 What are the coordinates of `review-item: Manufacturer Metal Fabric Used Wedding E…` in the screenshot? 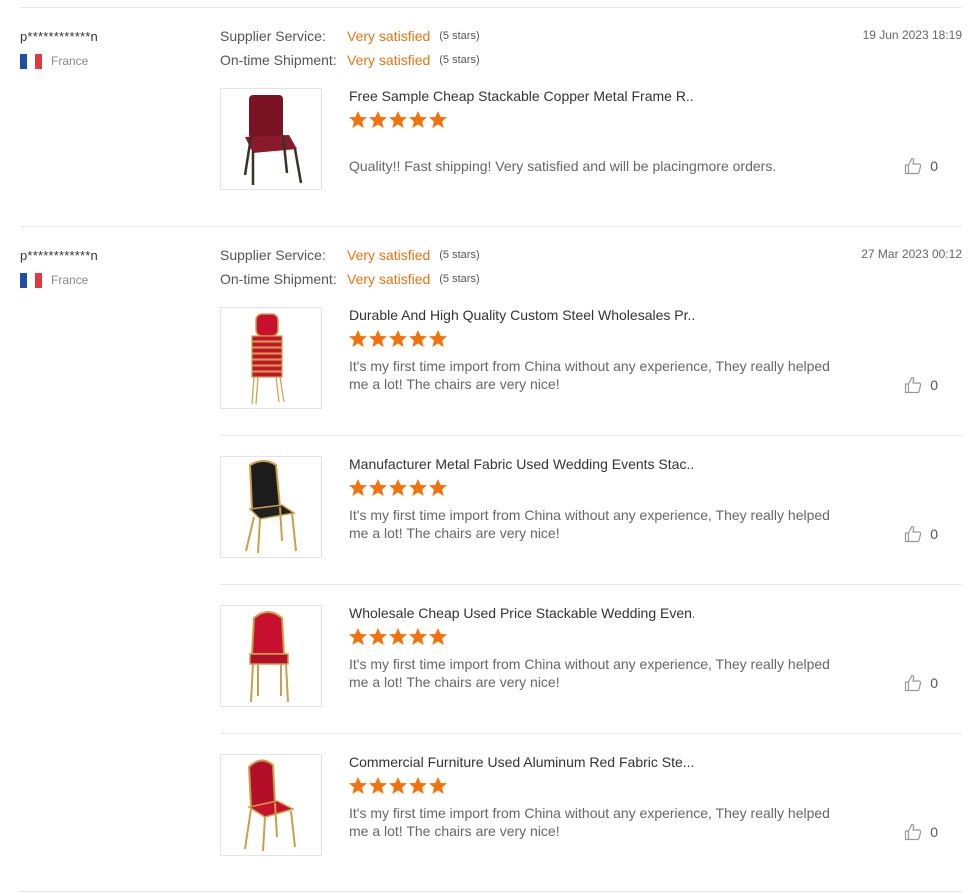 It's located at (591, 507).